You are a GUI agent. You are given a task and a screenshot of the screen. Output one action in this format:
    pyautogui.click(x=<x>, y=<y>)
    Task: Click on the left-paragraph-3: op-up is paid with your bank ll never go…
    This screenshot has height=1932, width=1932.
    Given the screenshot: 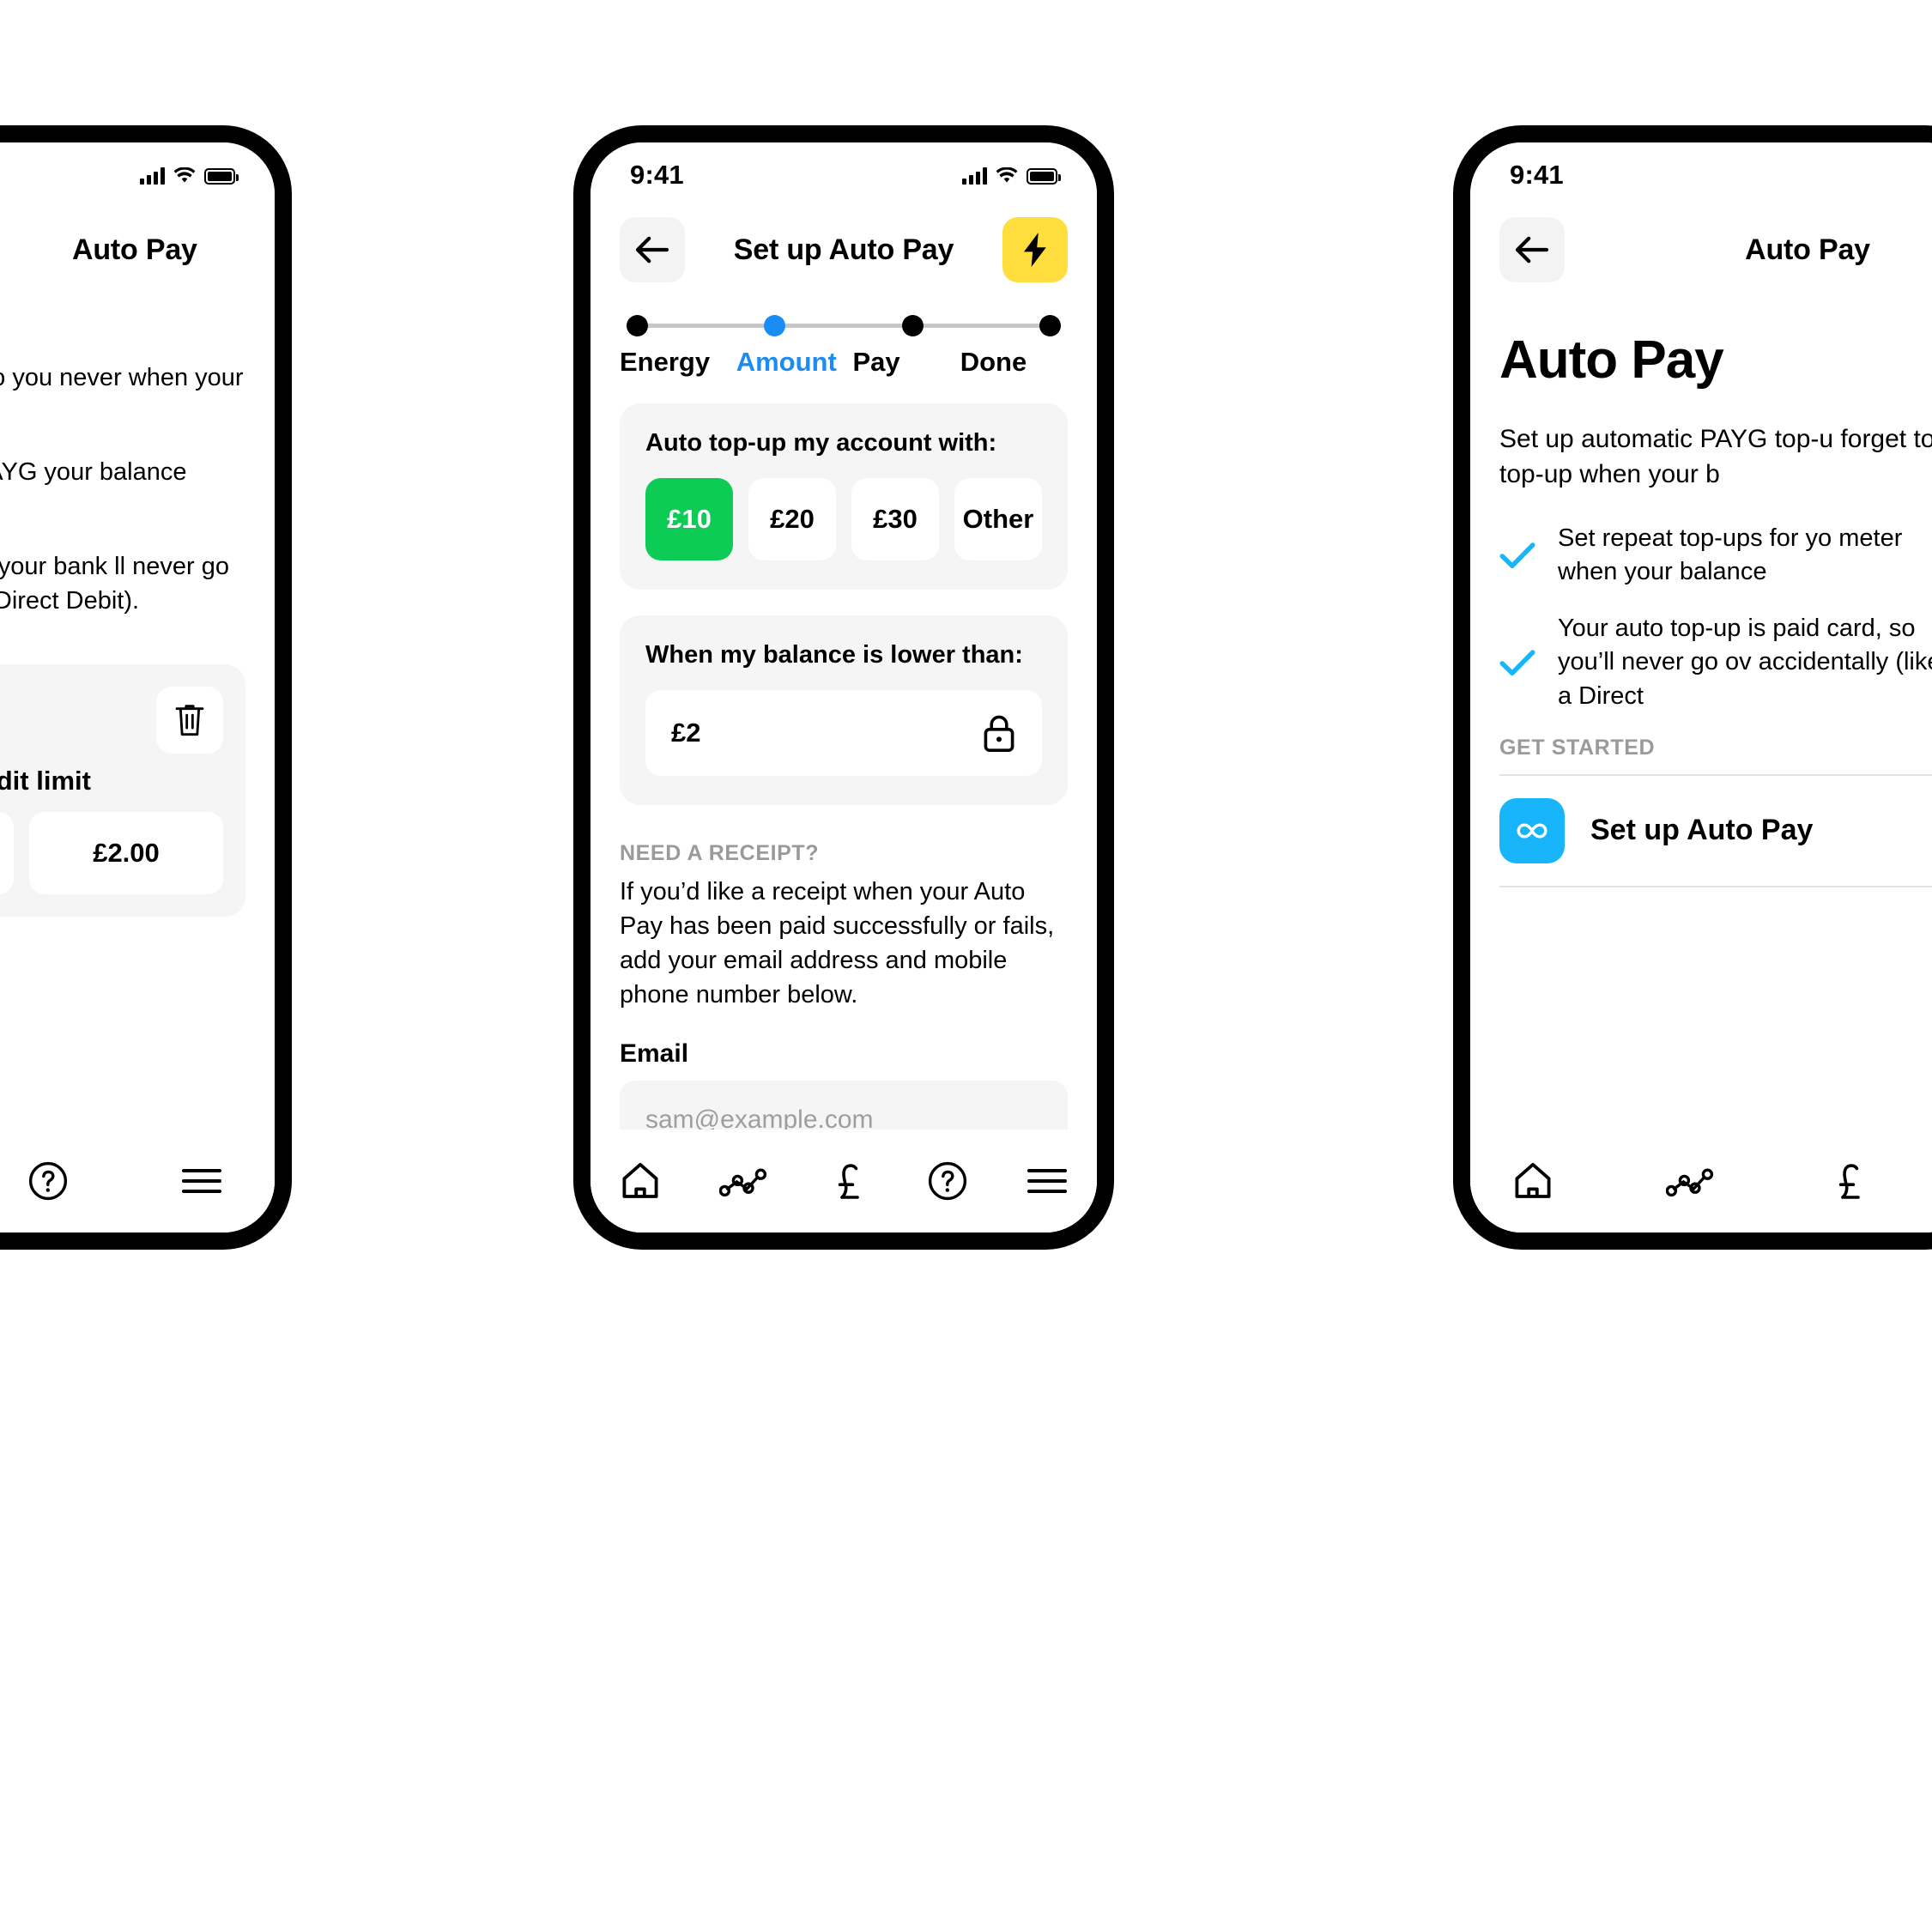 What is the action you would take?
    pyautogui.click(x=115, y=584)
    